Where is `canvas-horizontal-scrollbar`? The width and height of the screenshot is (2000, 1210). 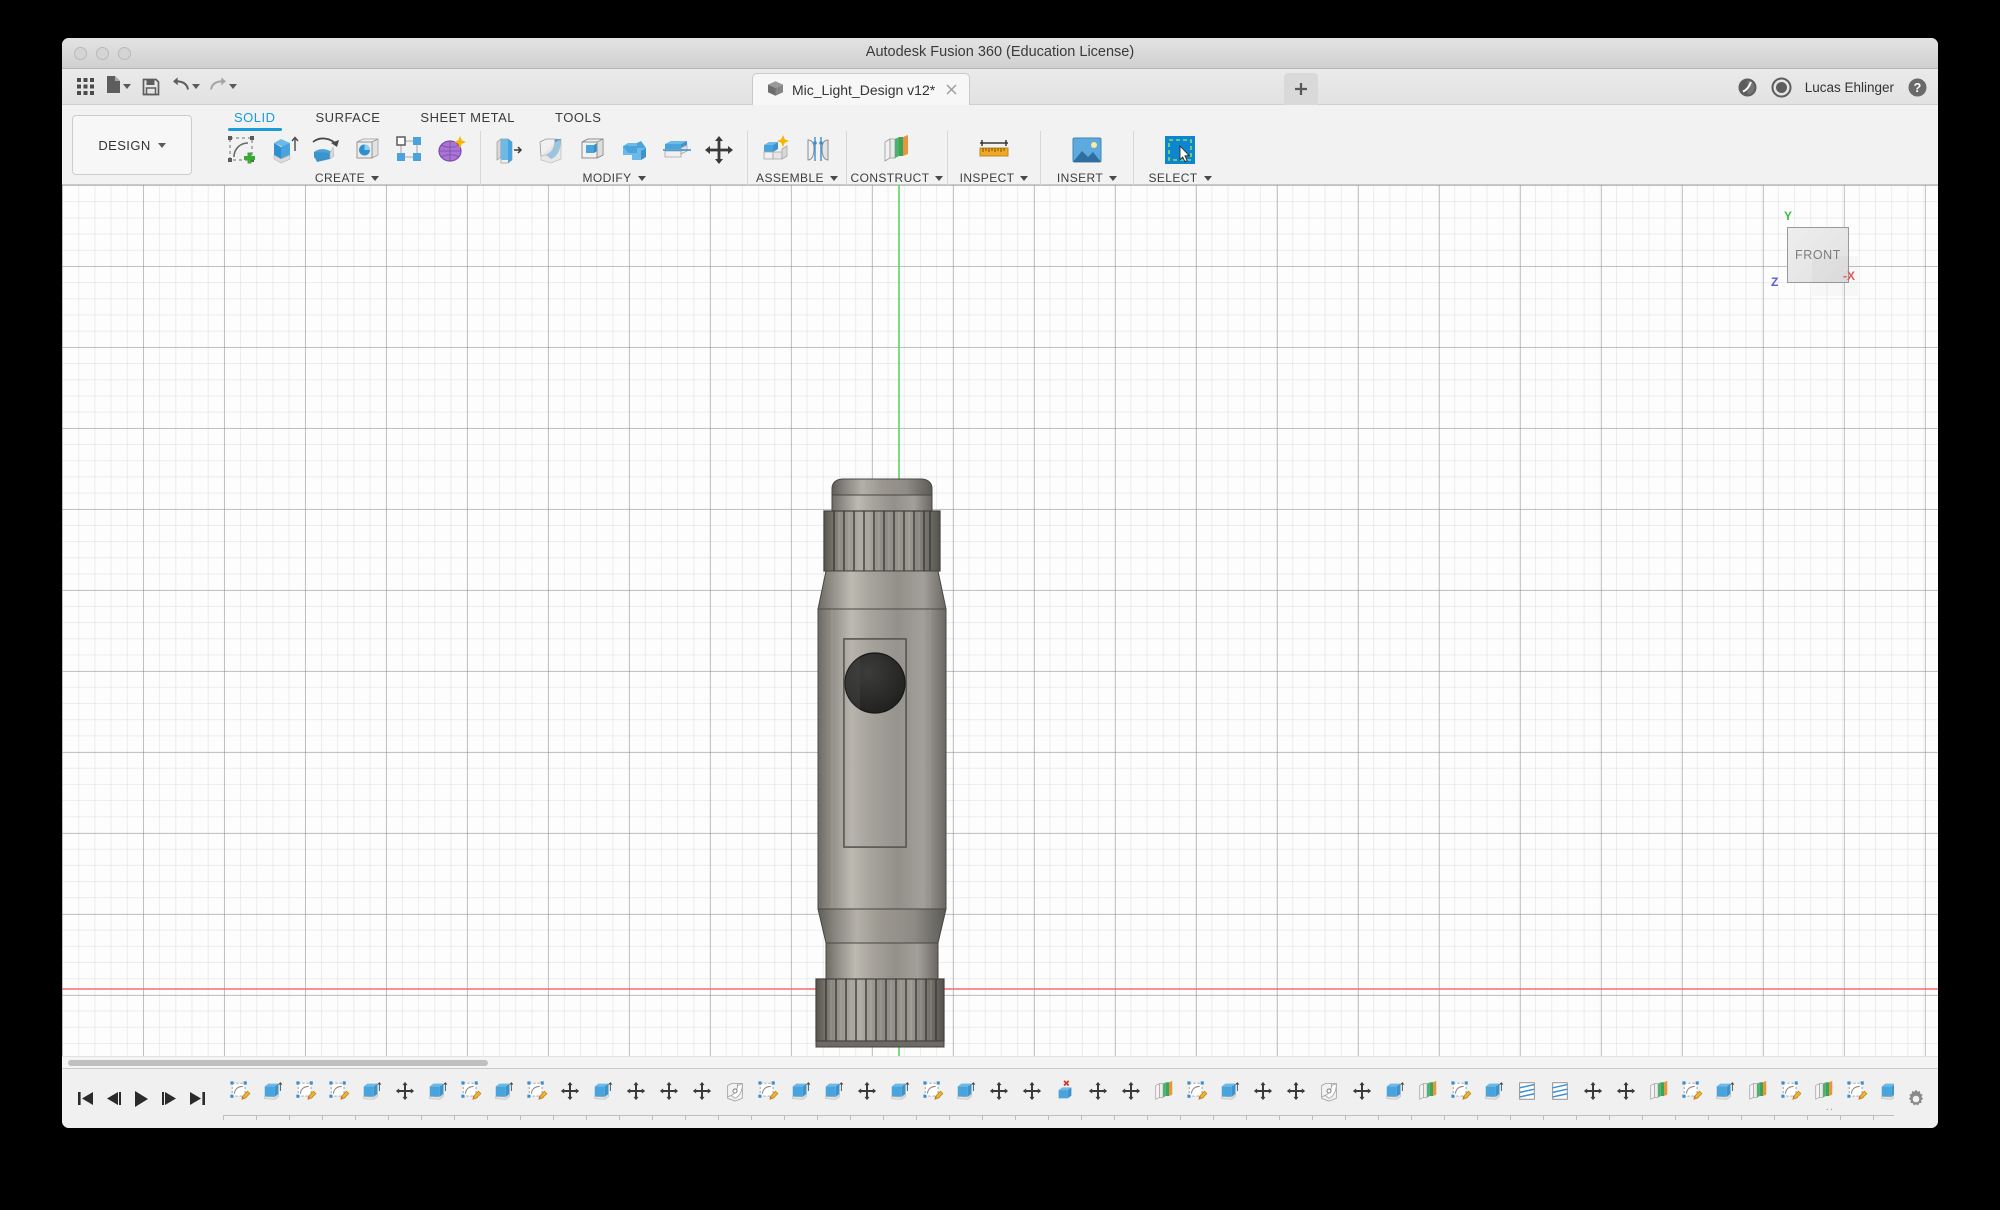
canvas-horizontal-scrollbar is located at coordinates (1000, 1062).